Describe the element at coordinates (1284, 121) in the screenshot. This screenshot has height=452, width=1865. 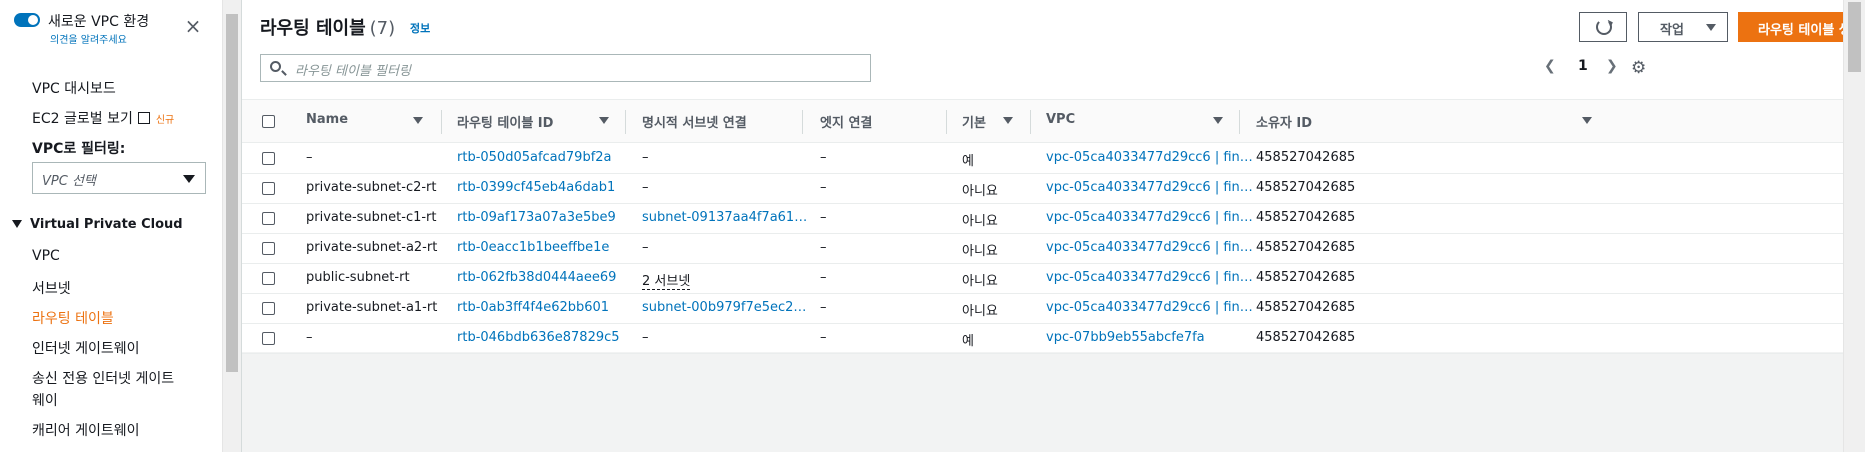
I see `column-owner-id: 소유자 ID` at that location.